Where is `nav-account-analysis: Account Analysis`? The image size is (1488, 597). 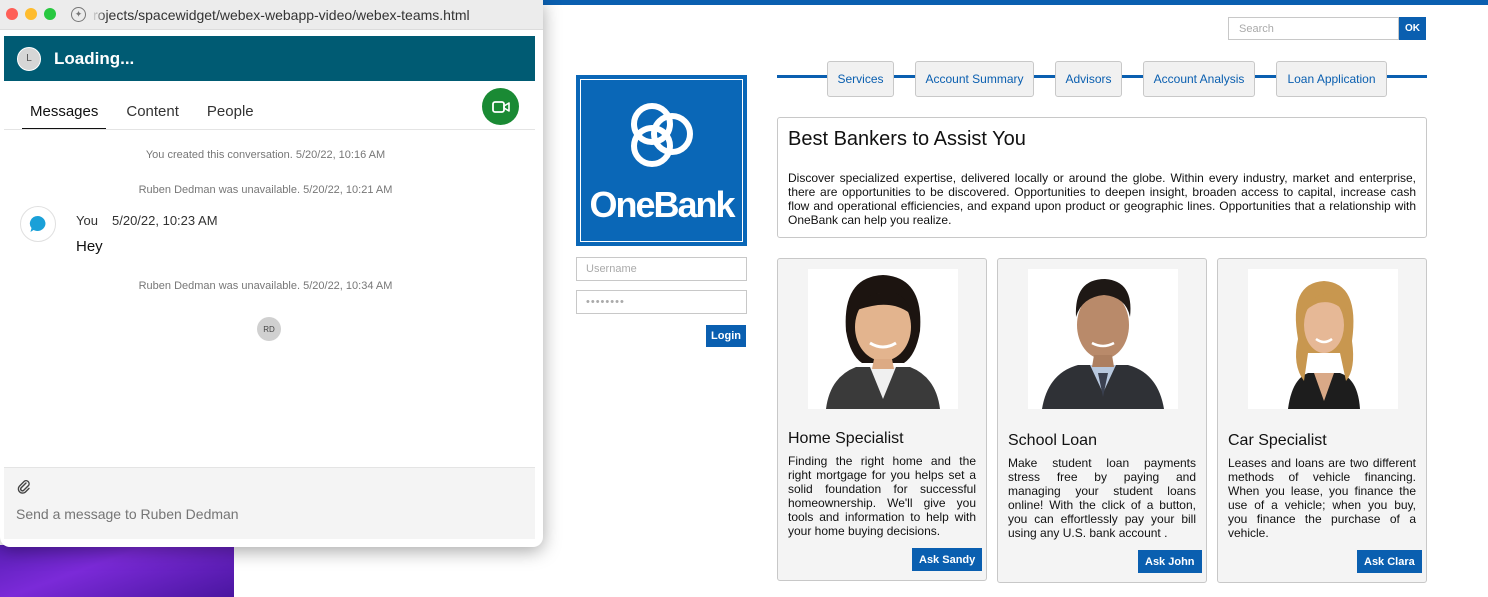
nav-account-analysis: Account Analysis is located at coordinates (1199, 79).